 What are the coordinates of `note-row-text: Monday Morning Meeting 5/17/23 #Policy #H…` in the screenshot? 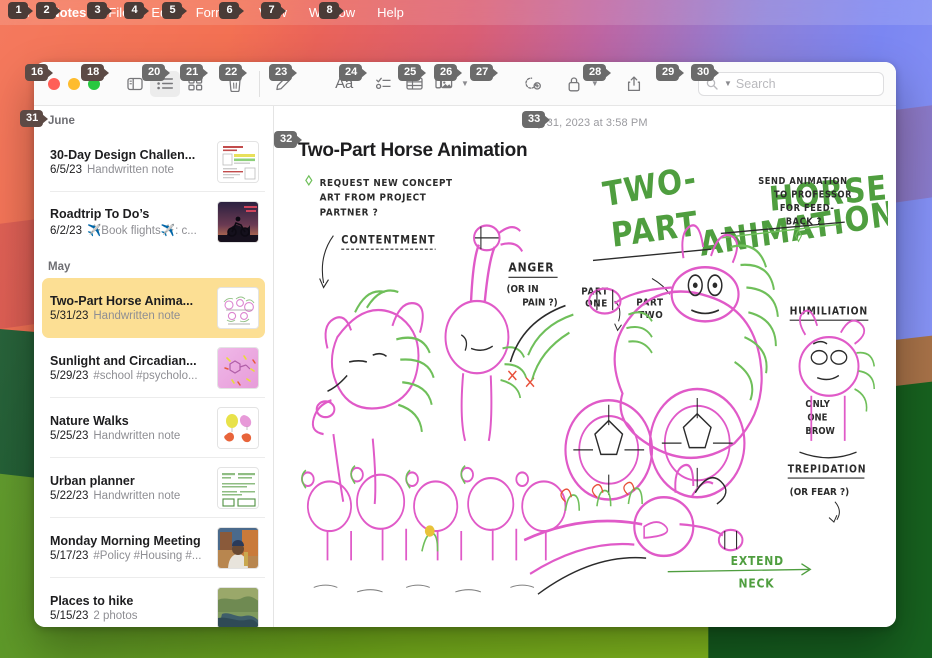 It's located at (129, 548).